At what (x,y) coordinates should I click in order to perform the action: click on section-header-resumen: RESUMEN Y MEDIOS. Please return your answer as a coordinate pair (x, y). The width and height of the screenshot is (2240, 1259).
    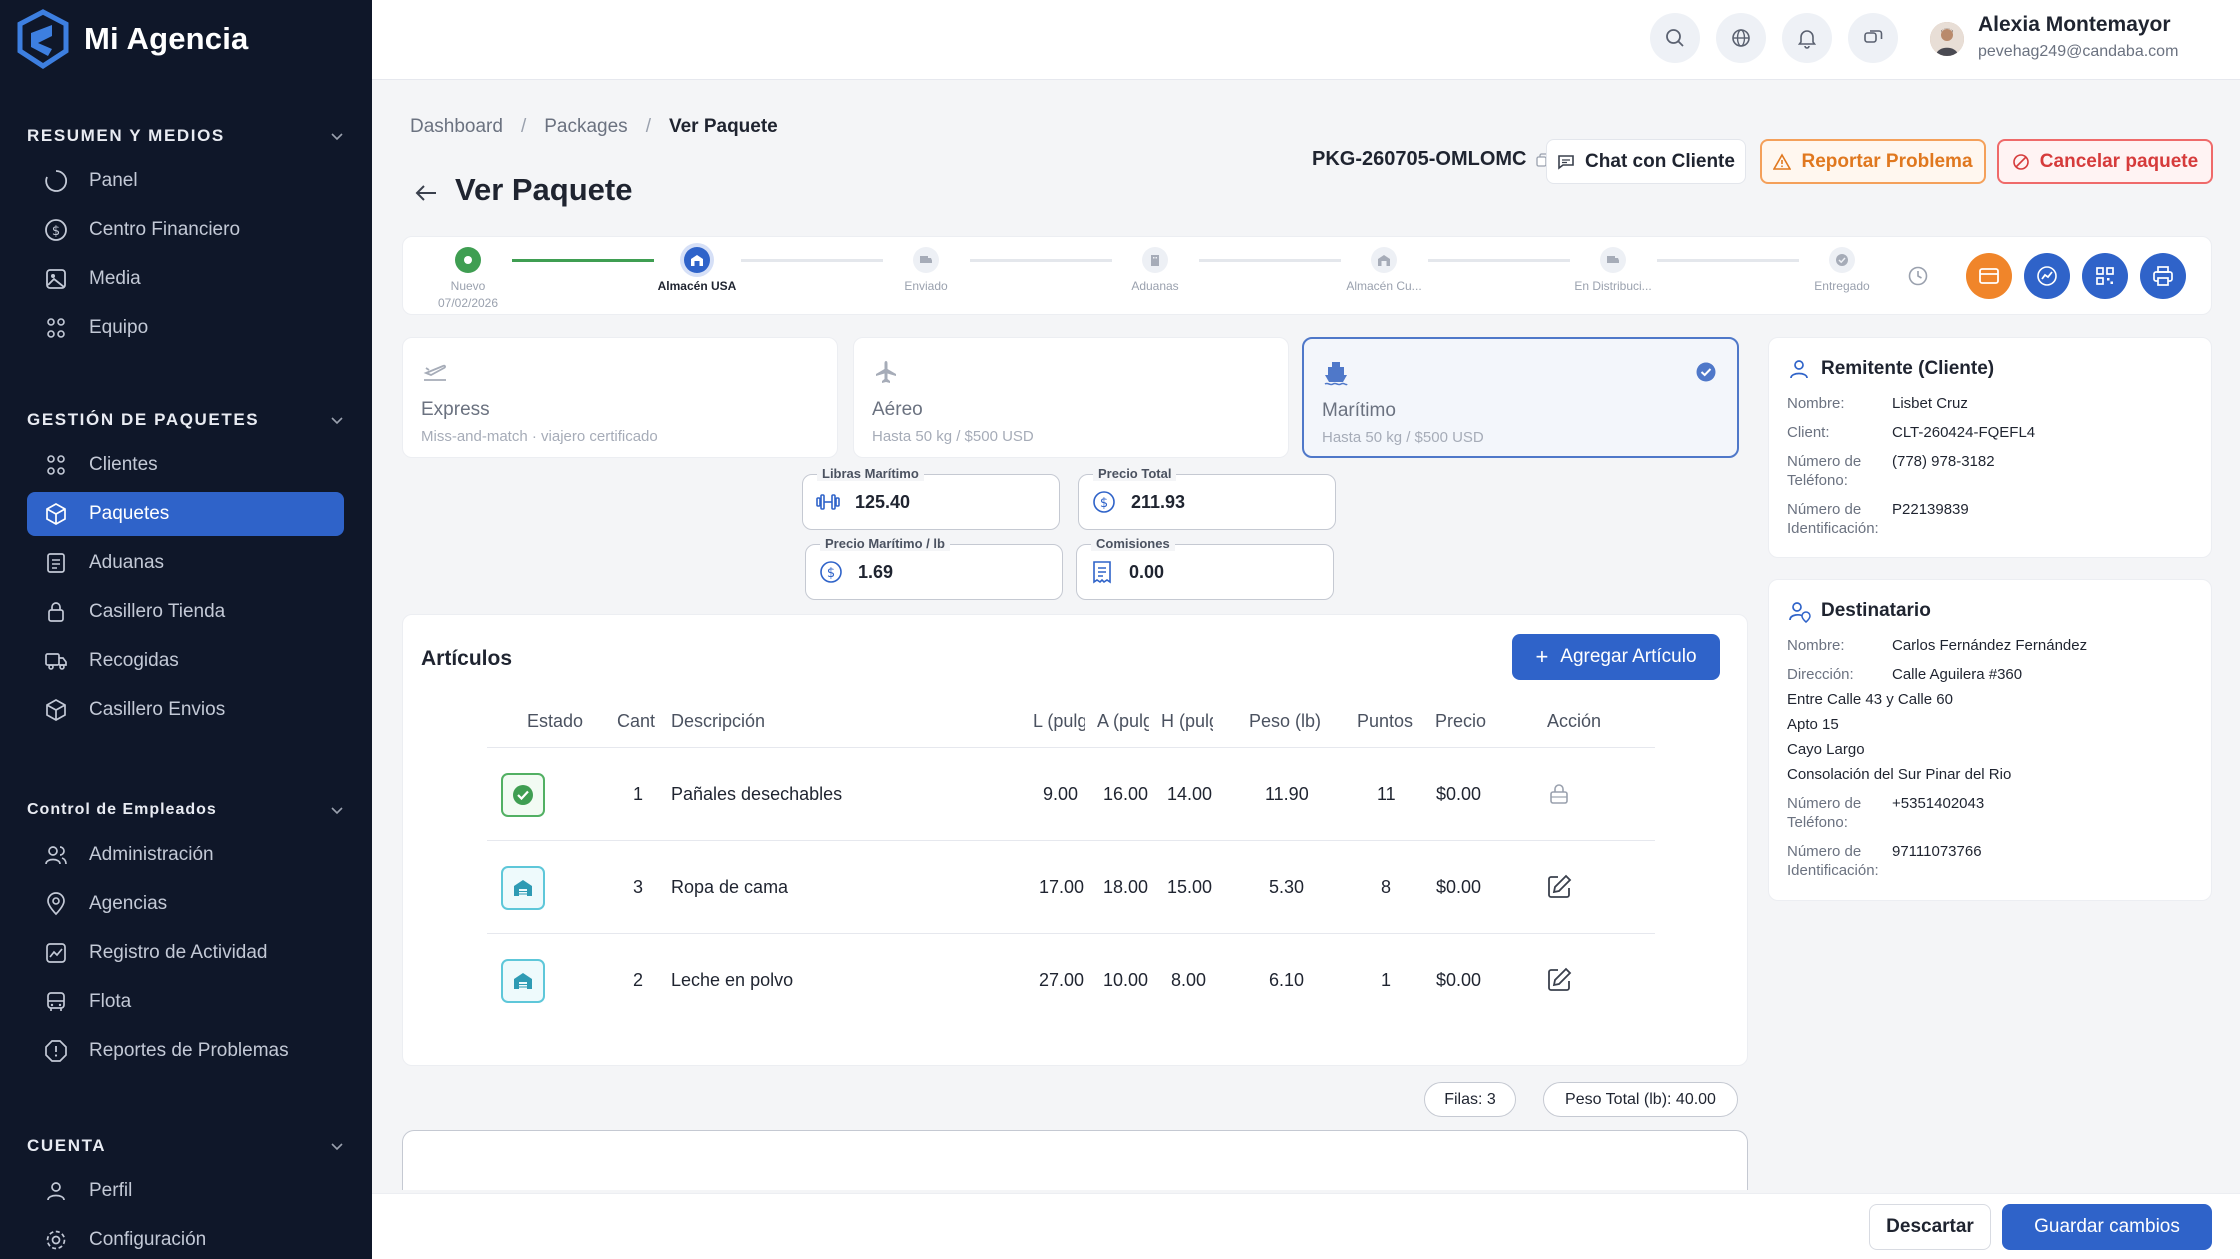
    Looking at the image, I should click on (186, 136).